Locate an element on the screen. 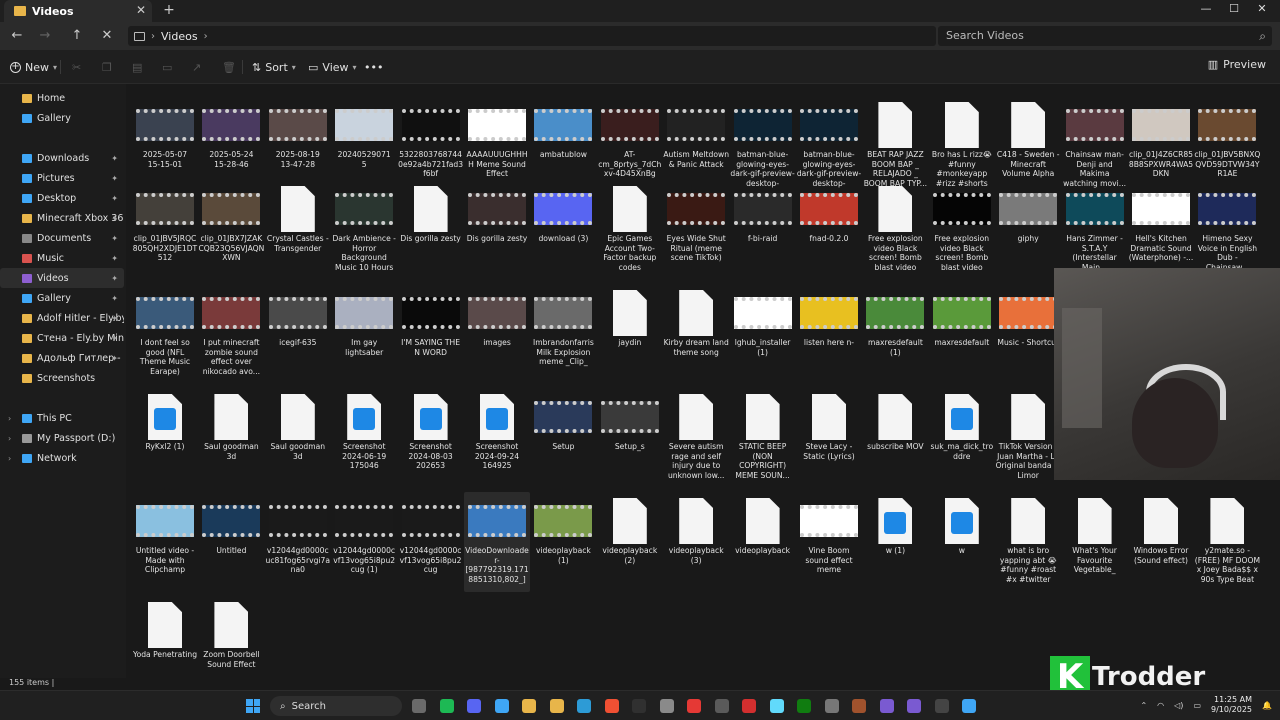 Image resolution: width=1280 pixels, height=720 pixels. file-item: subscribe MOV is located at coordinates (895, 438).